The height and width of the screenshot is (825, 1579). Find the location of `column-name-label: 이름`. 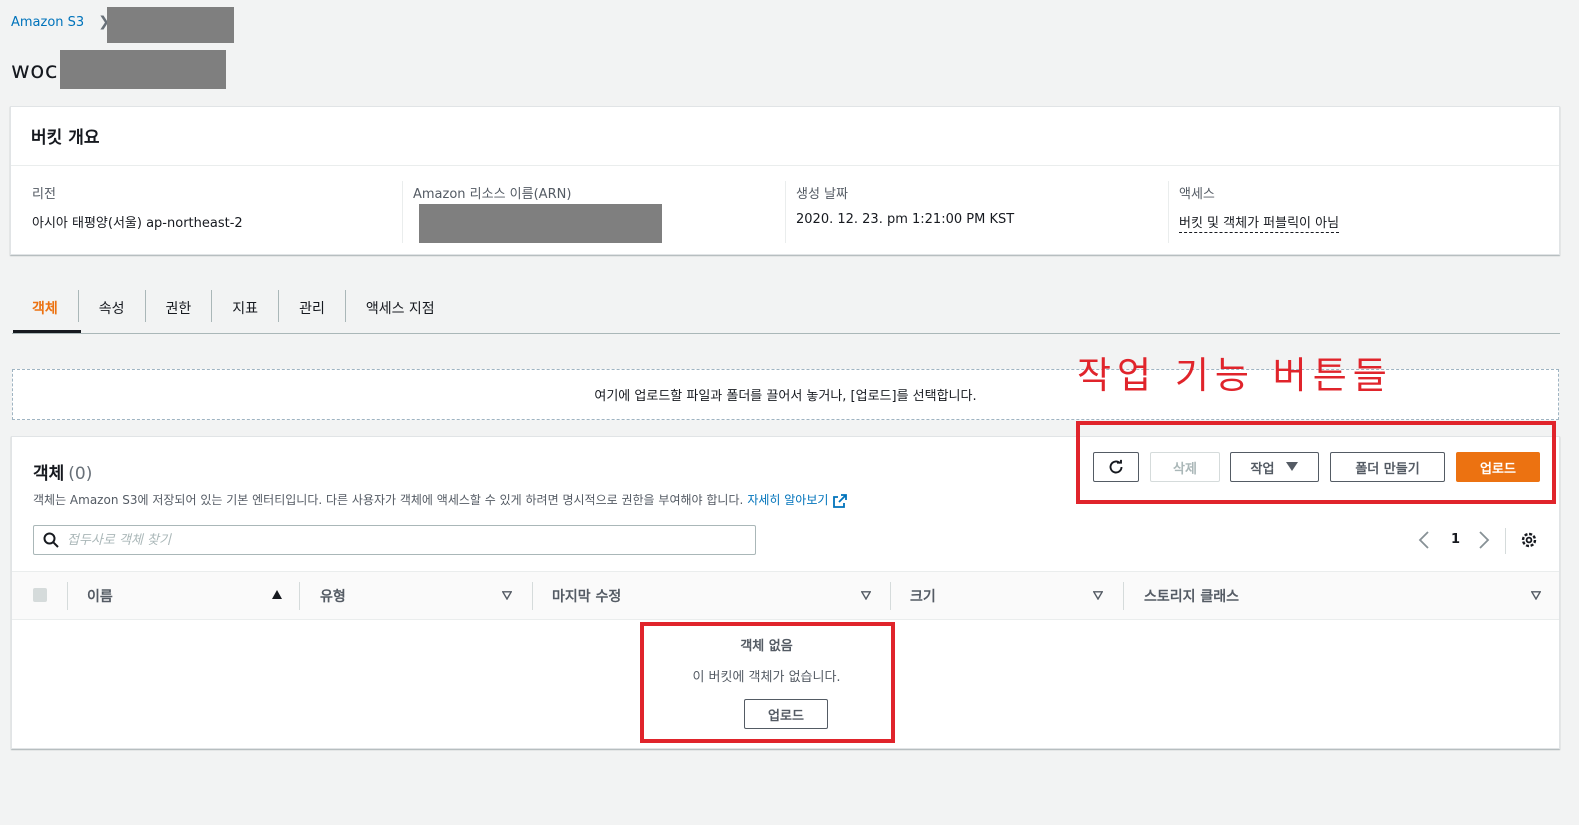

column-name-label: 이름 is located at coordinates (100, 596).